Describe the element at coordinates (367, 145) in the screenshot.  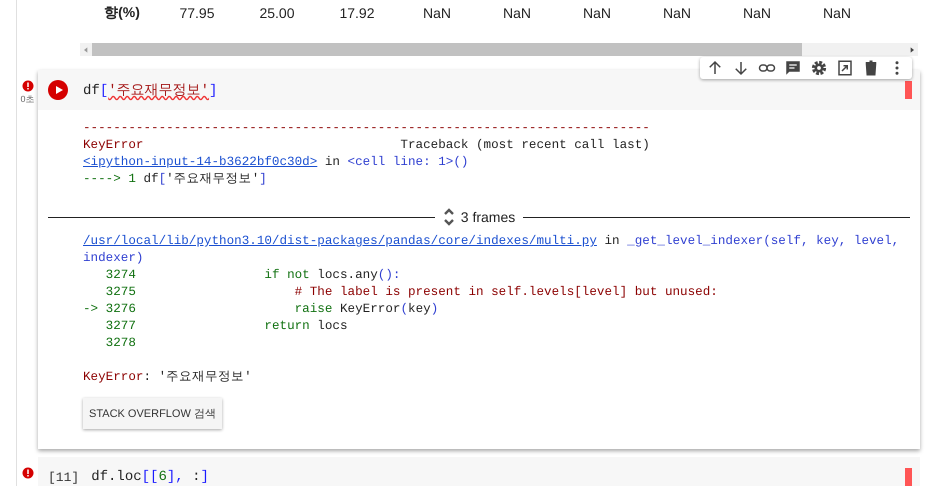
I see `traceback-line: KeyError Traceback (most recent call last)` at that location.